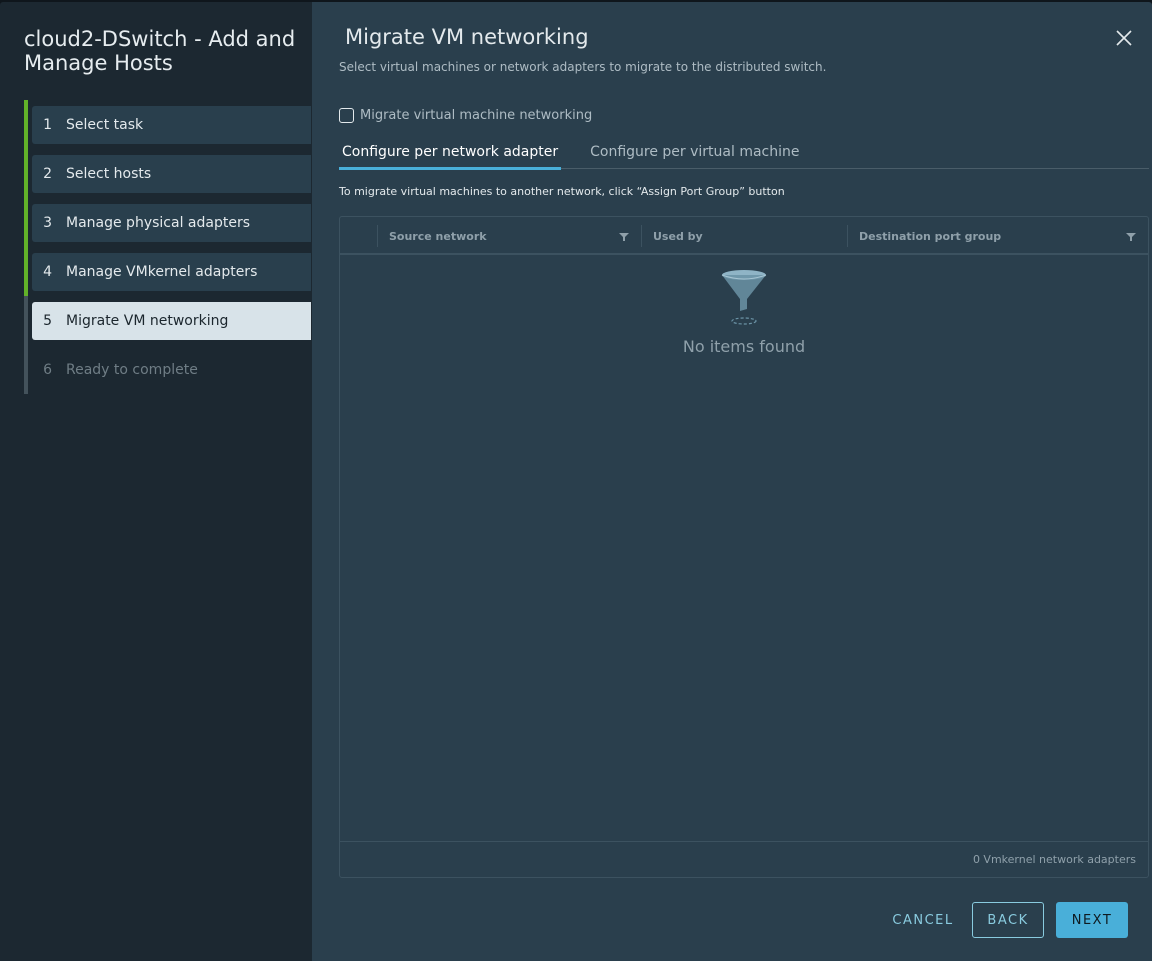  Describe the element at coordinates (171, 174) in the screenshot. I see `step-select-hosts: 2 Select hosts` at that location.